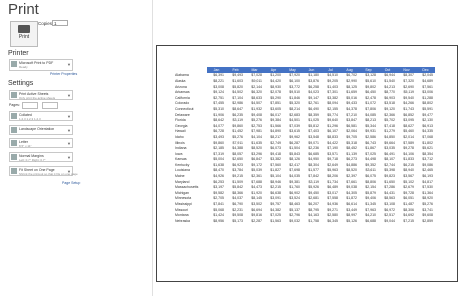  Describe the element at coordinates (18, 53) in the screenshot. I see `printer-heading: Printer` at that location.